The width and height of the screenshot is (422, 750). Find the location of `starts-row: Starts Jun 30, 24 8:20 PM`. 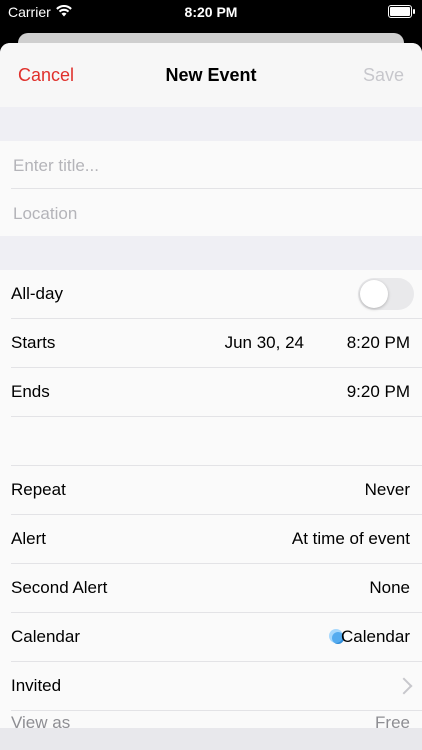

starts-row: Starts Jun 30, 24 8:20 PM is located at coordinates (216, 343).